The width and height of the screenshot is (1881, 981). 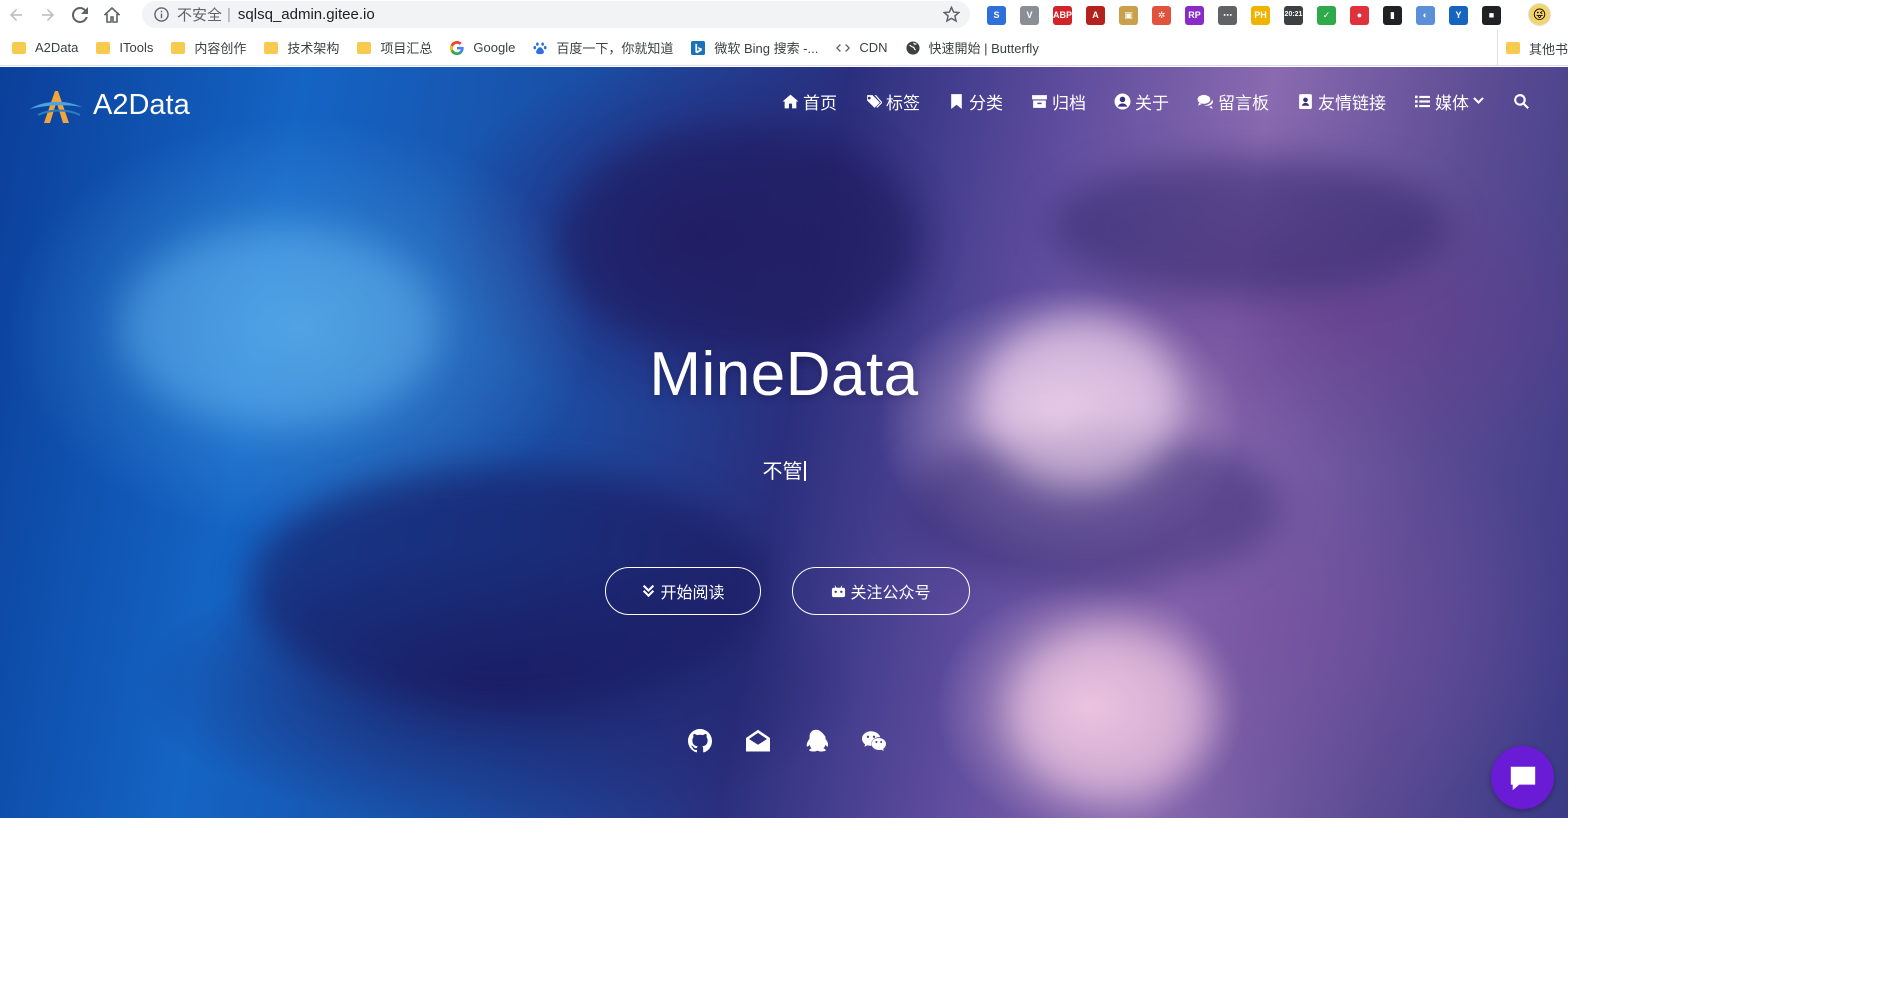 What do you see at coordinates (136, 47) in the screenshot?
I see `bookmark-label: ITools` at bounding box center [136, 47].